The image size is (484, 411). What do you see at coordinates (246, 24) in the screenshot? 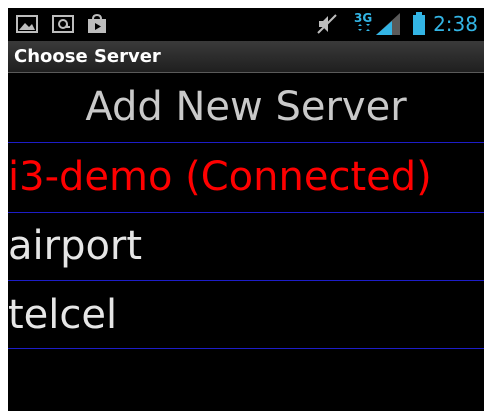
I see `status-bar: 3G 2:38` at bounding box center [246, 24].